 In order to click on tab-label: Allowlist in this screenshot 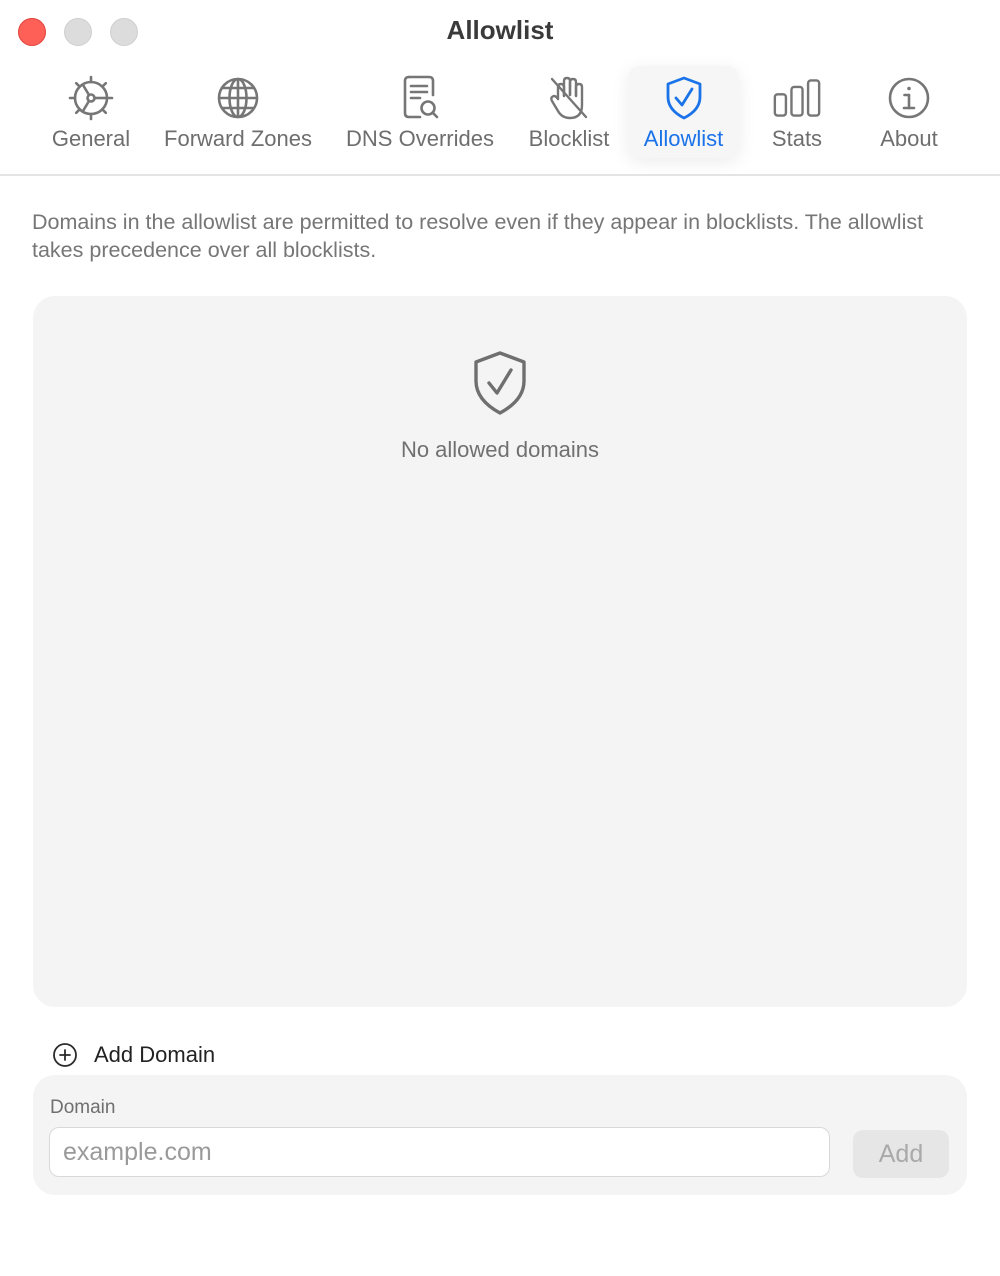, I will do `click(683, 138)`.